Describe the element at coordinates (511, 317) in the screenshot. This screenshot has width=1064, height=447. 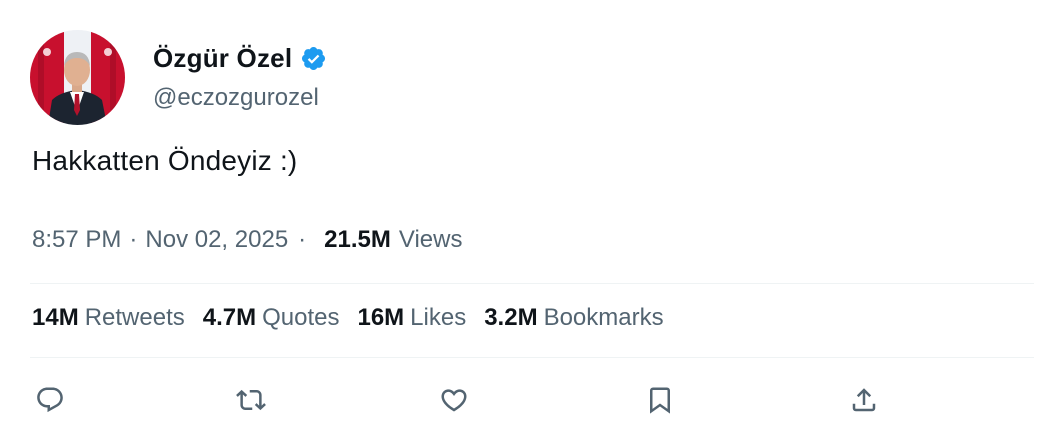
I see `bookmarks-count: 3.2M` at that location.